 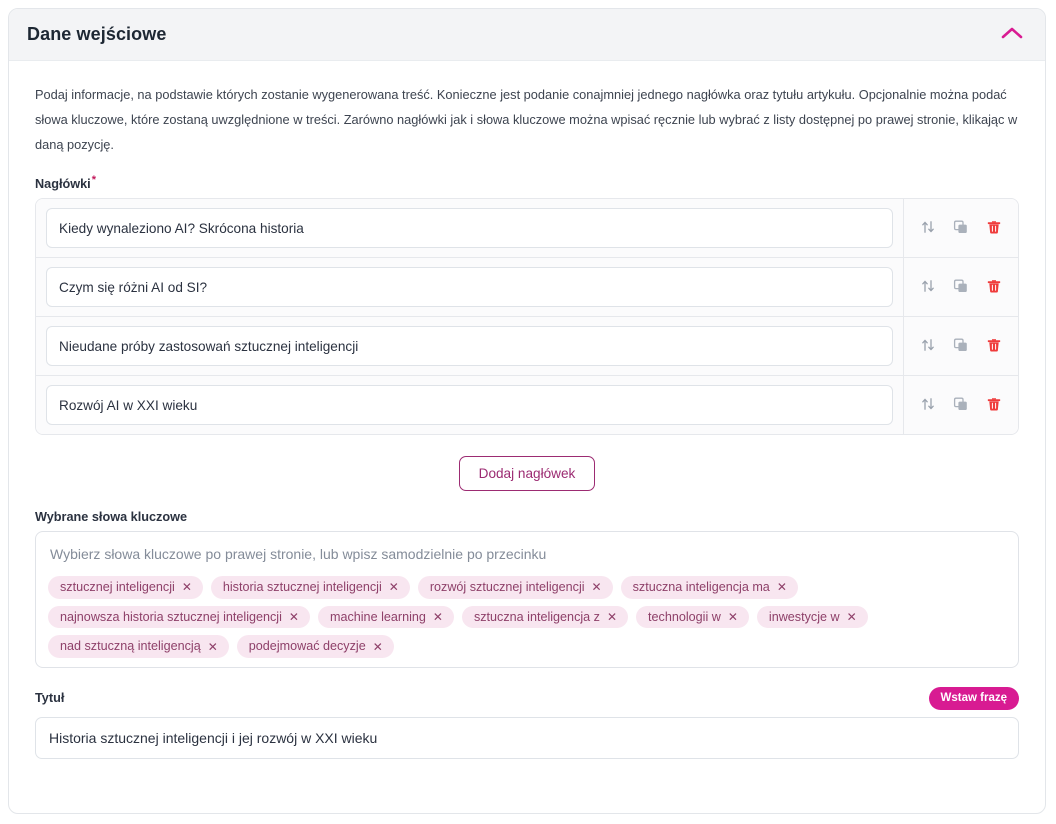 I want to click on keyword-chip: machine learning ✕, so click(x=385, y=617).